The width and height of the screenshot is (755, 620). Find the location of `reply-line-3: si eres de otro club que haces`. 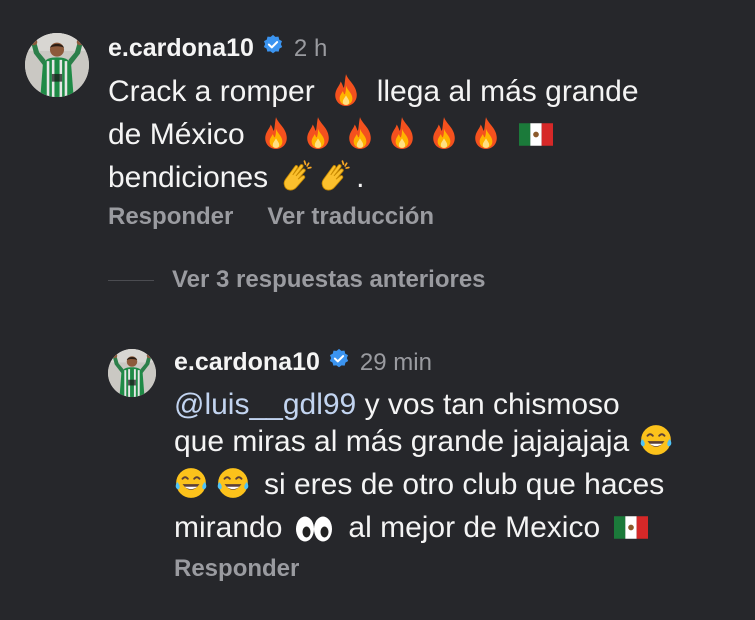

reply-line-3: si eres de otro club que haces is located at coordinates (425, 487).